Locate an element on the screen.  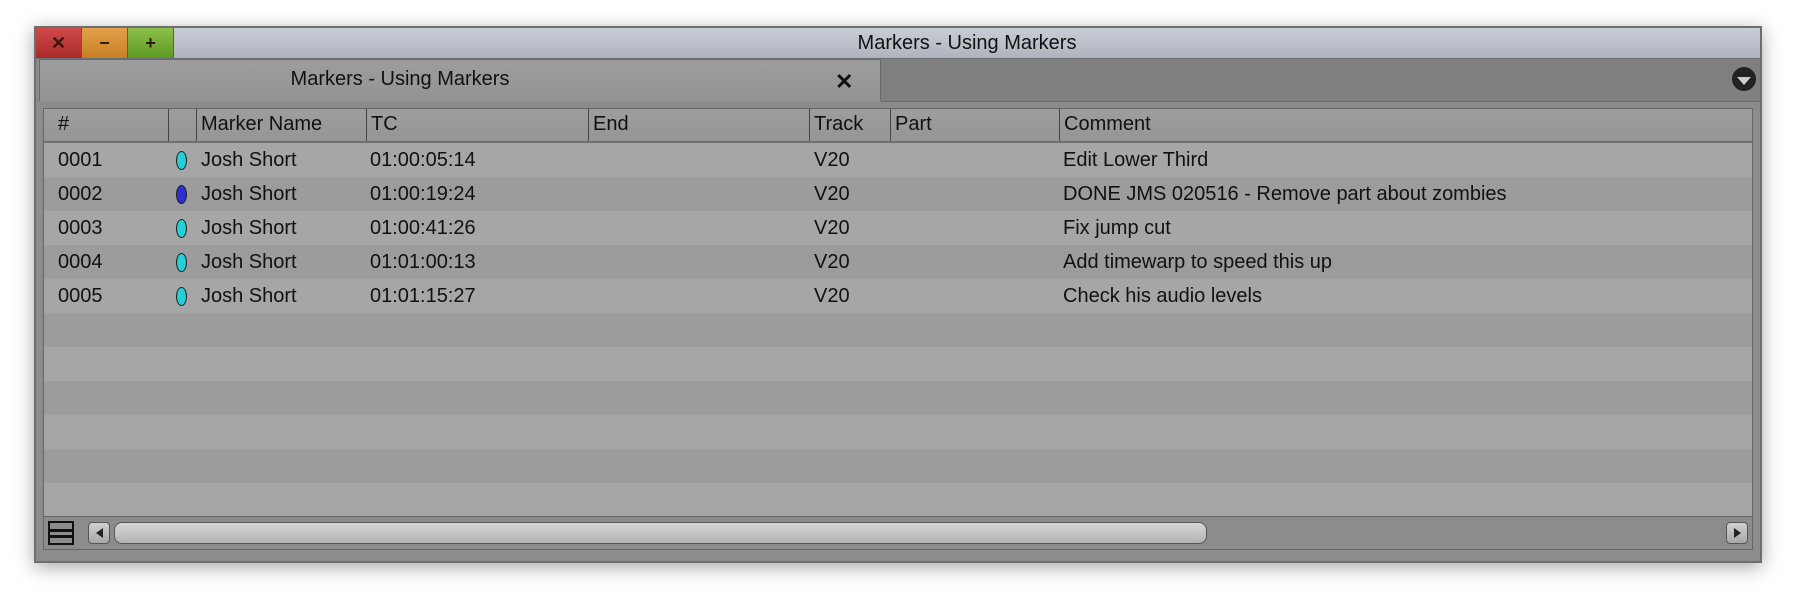
cell-number: 0005 is located at coordinates (80, 296).